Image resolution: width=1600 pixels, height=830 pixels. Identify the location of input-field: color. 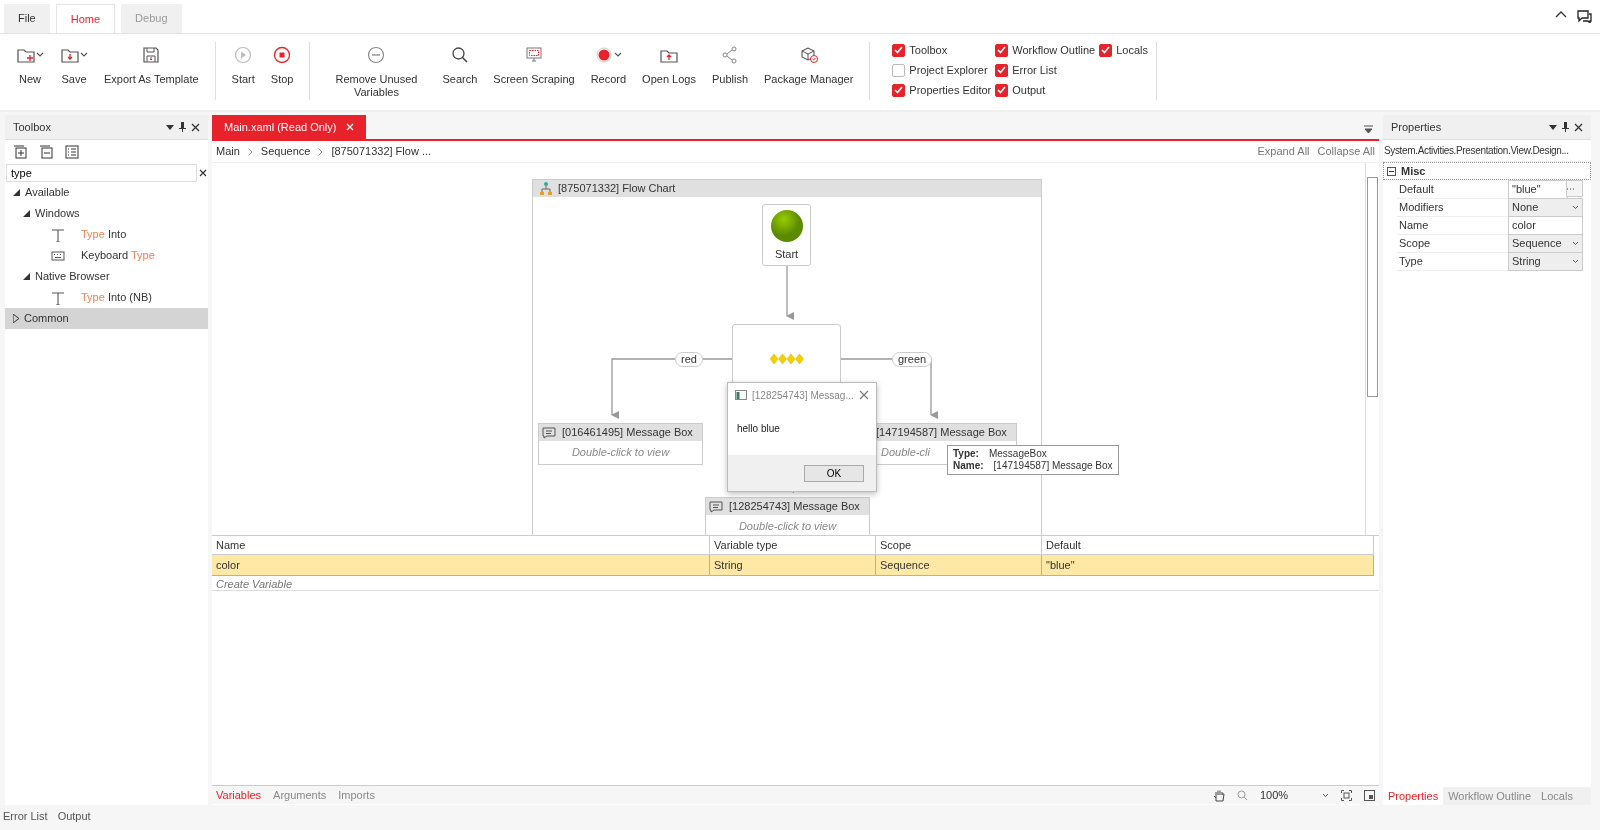
(1545, 225).